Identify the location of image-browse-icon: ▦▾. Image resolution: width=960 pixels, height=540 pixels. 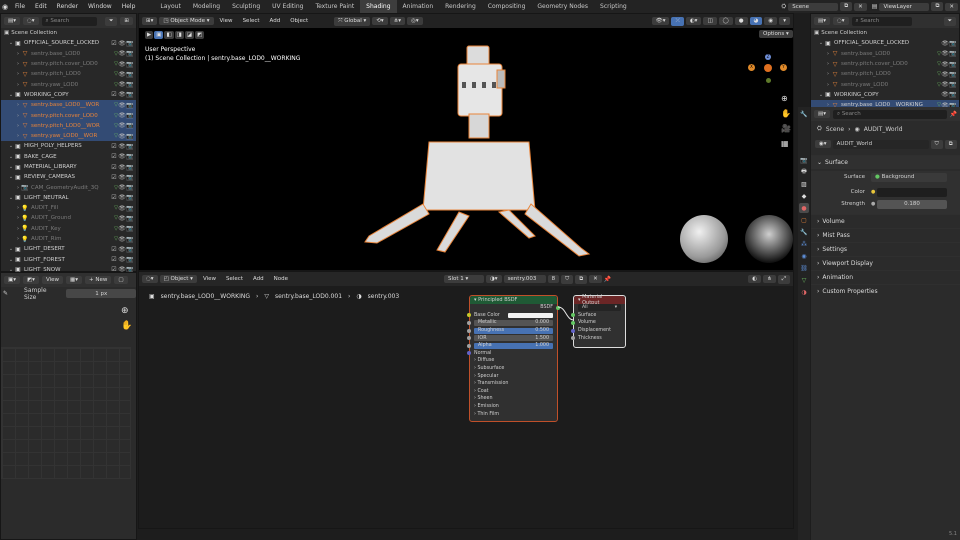
(74, 280).